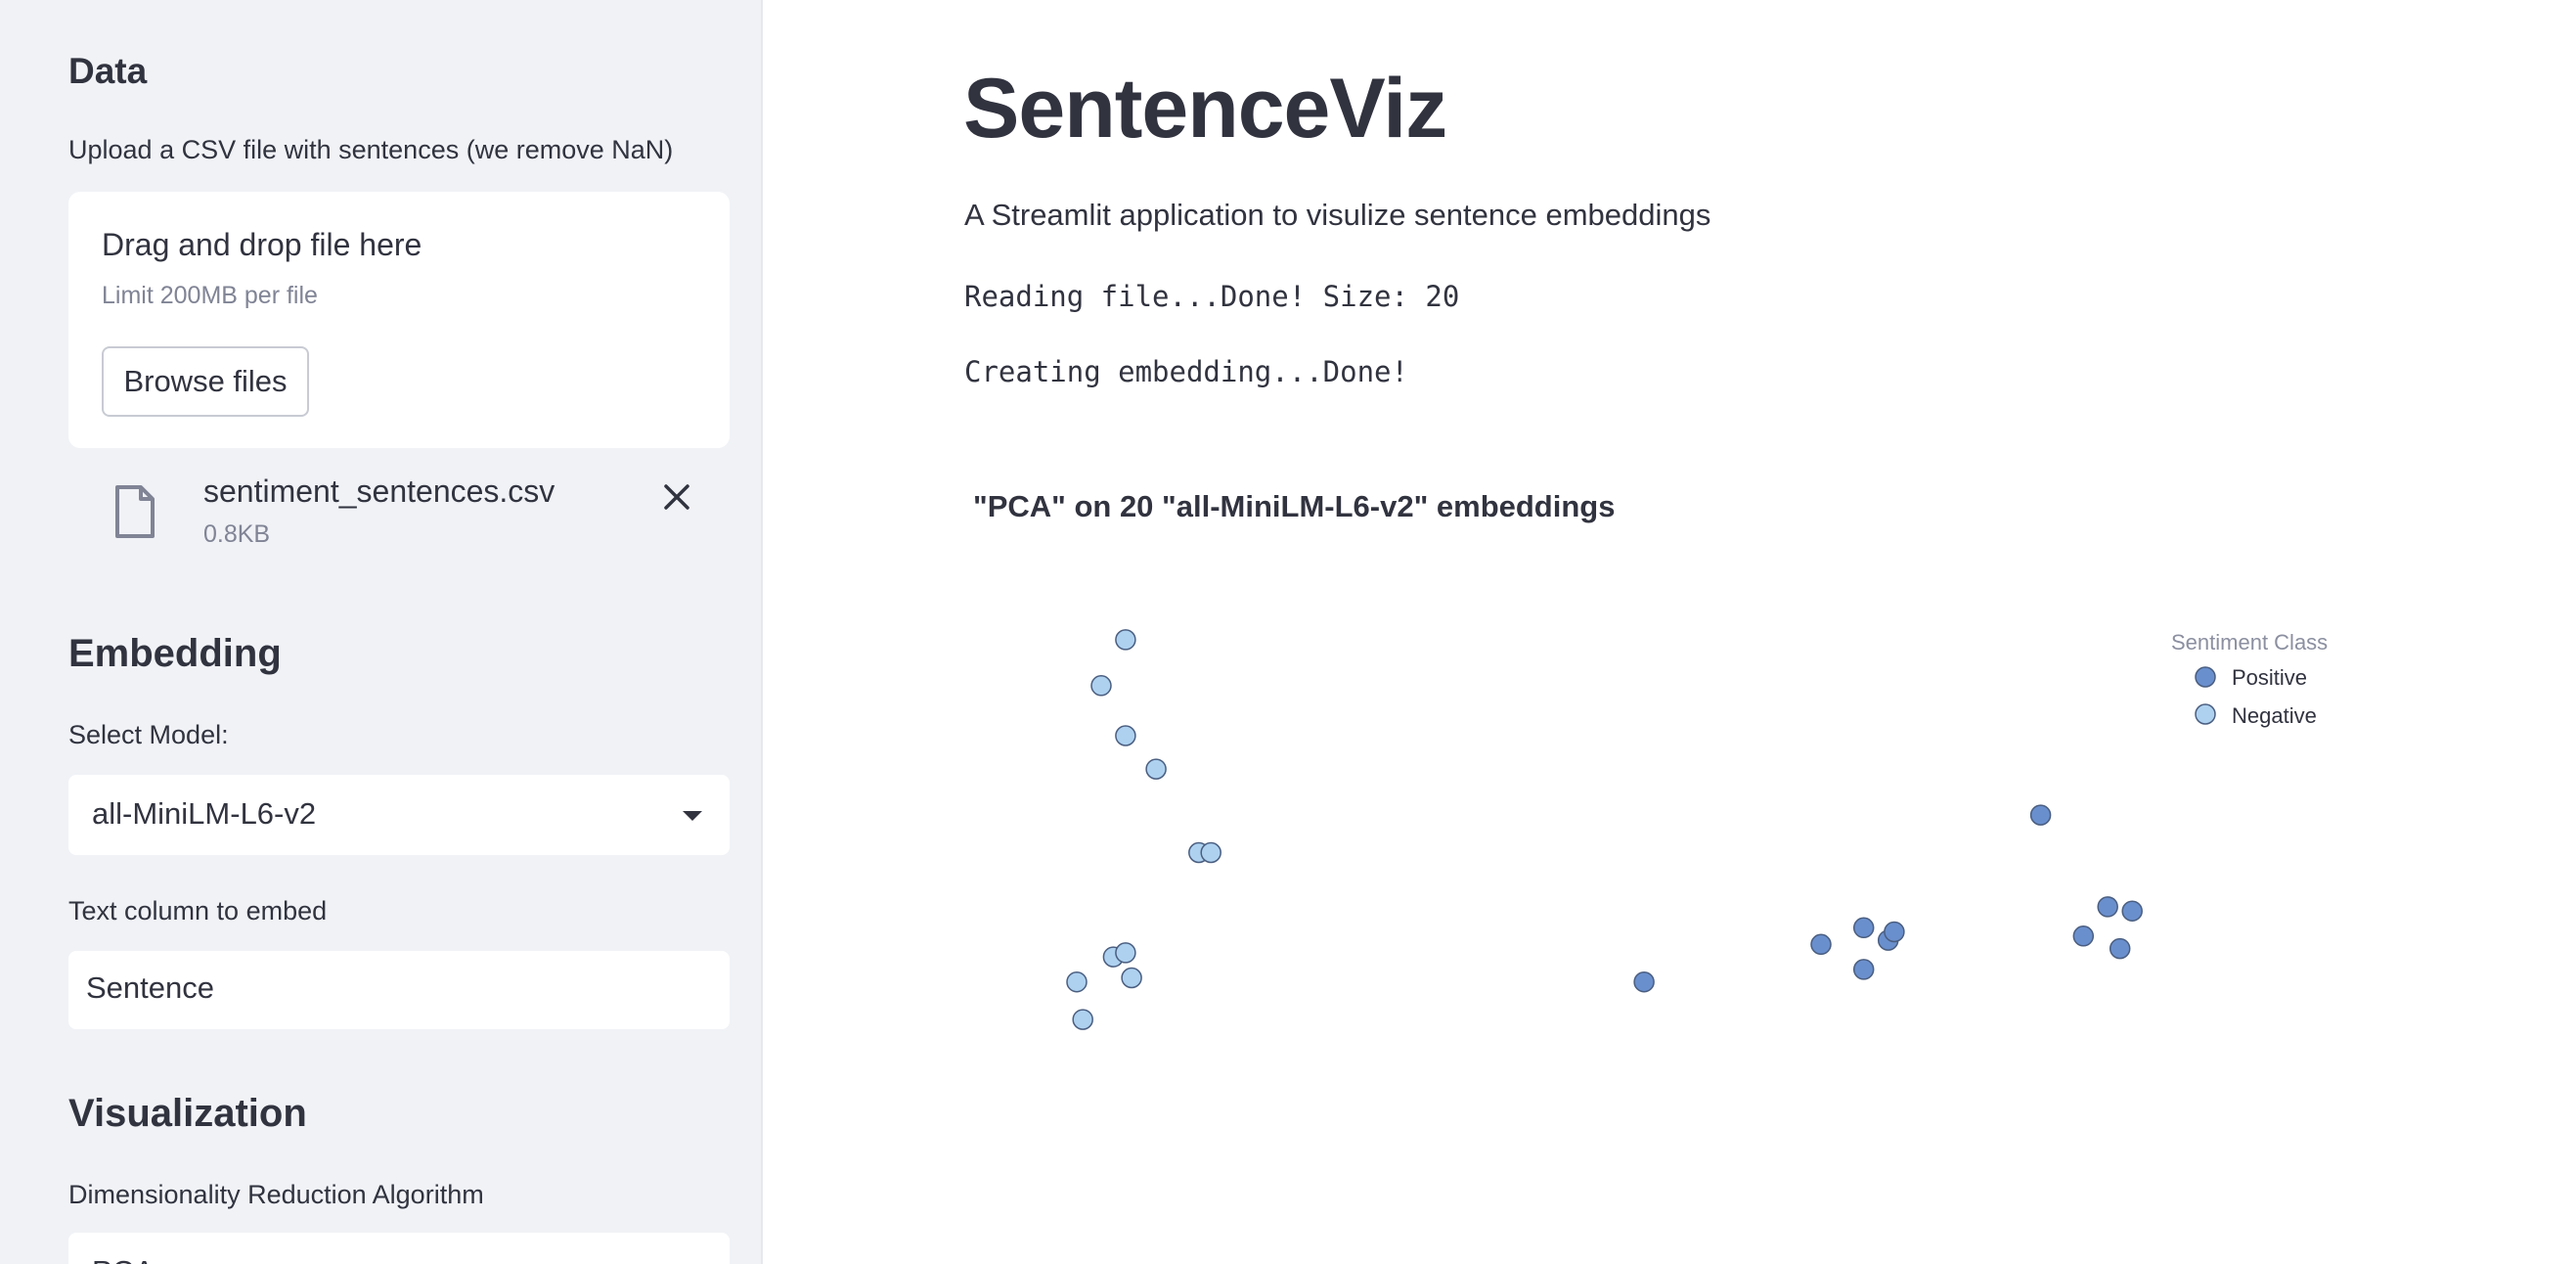 The height and width of the screenshot is (1264, 2576). What do you see at coordinates (399, 815) in the screenshot?
I see `model-select: all-MiniLM-L6-v2` at bounding box center [399, 815].